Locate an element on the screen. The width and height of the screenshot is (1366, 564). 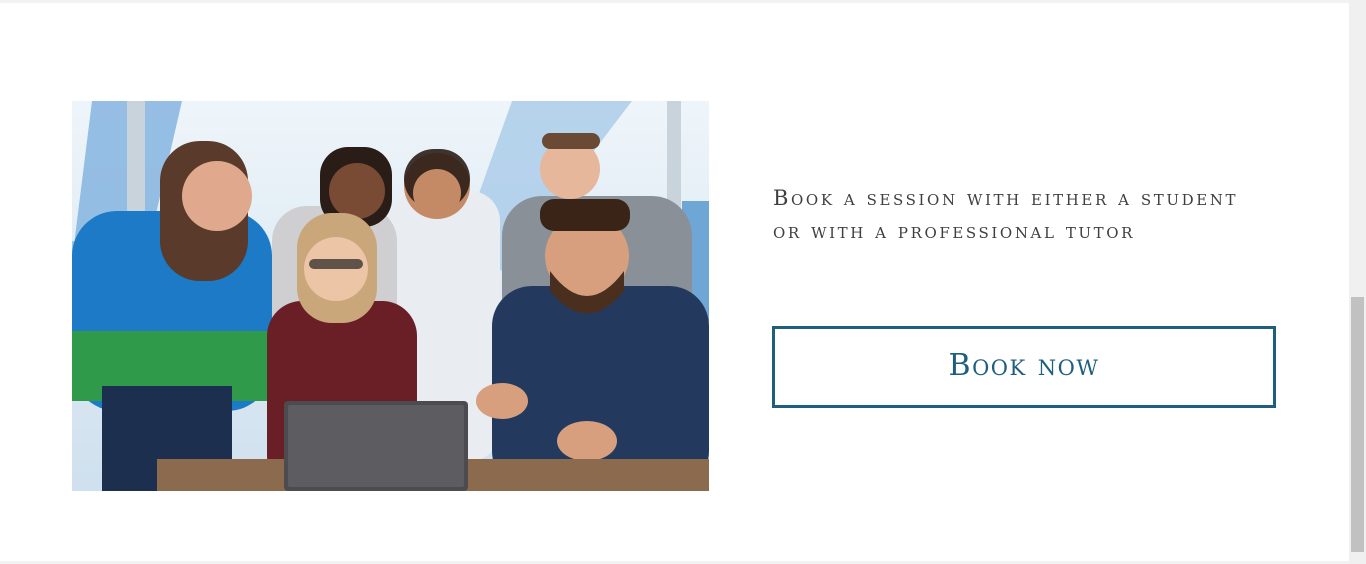
book-now-button: Book now is located at coordinates (1024, 367).